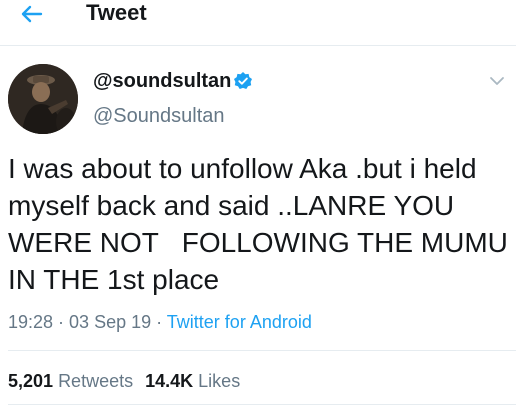 The image size is (516, 412). I want to click on retweets-count: 5,201, so click(31, 381).